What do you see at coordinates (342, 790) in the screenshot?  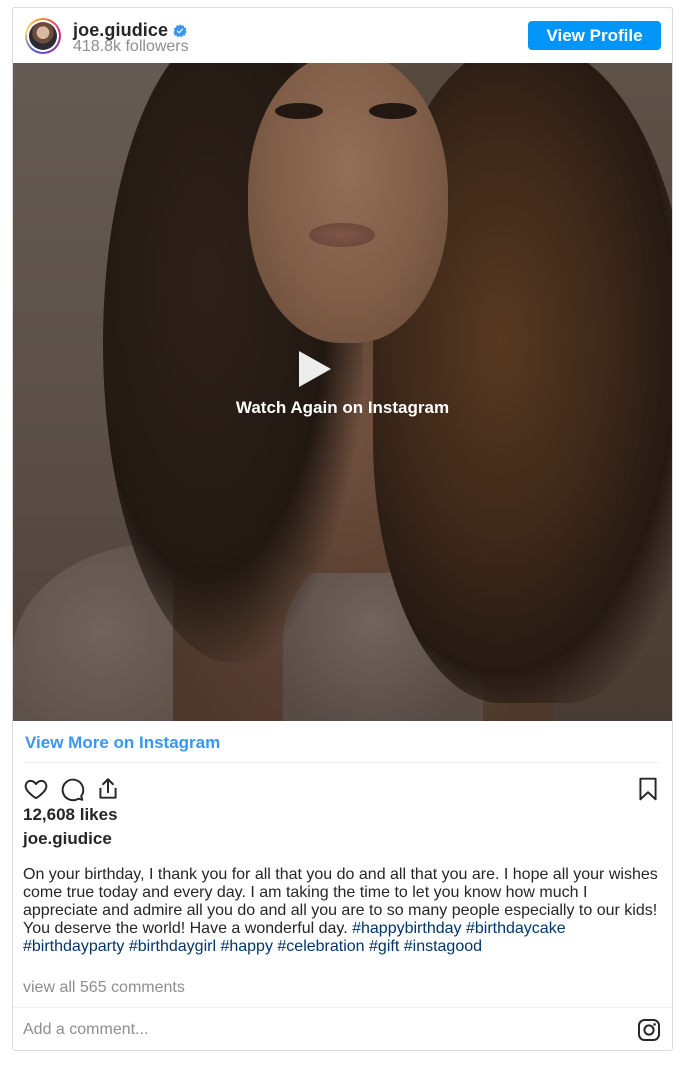 I see `action-bar` at bounding box center [342, 790].